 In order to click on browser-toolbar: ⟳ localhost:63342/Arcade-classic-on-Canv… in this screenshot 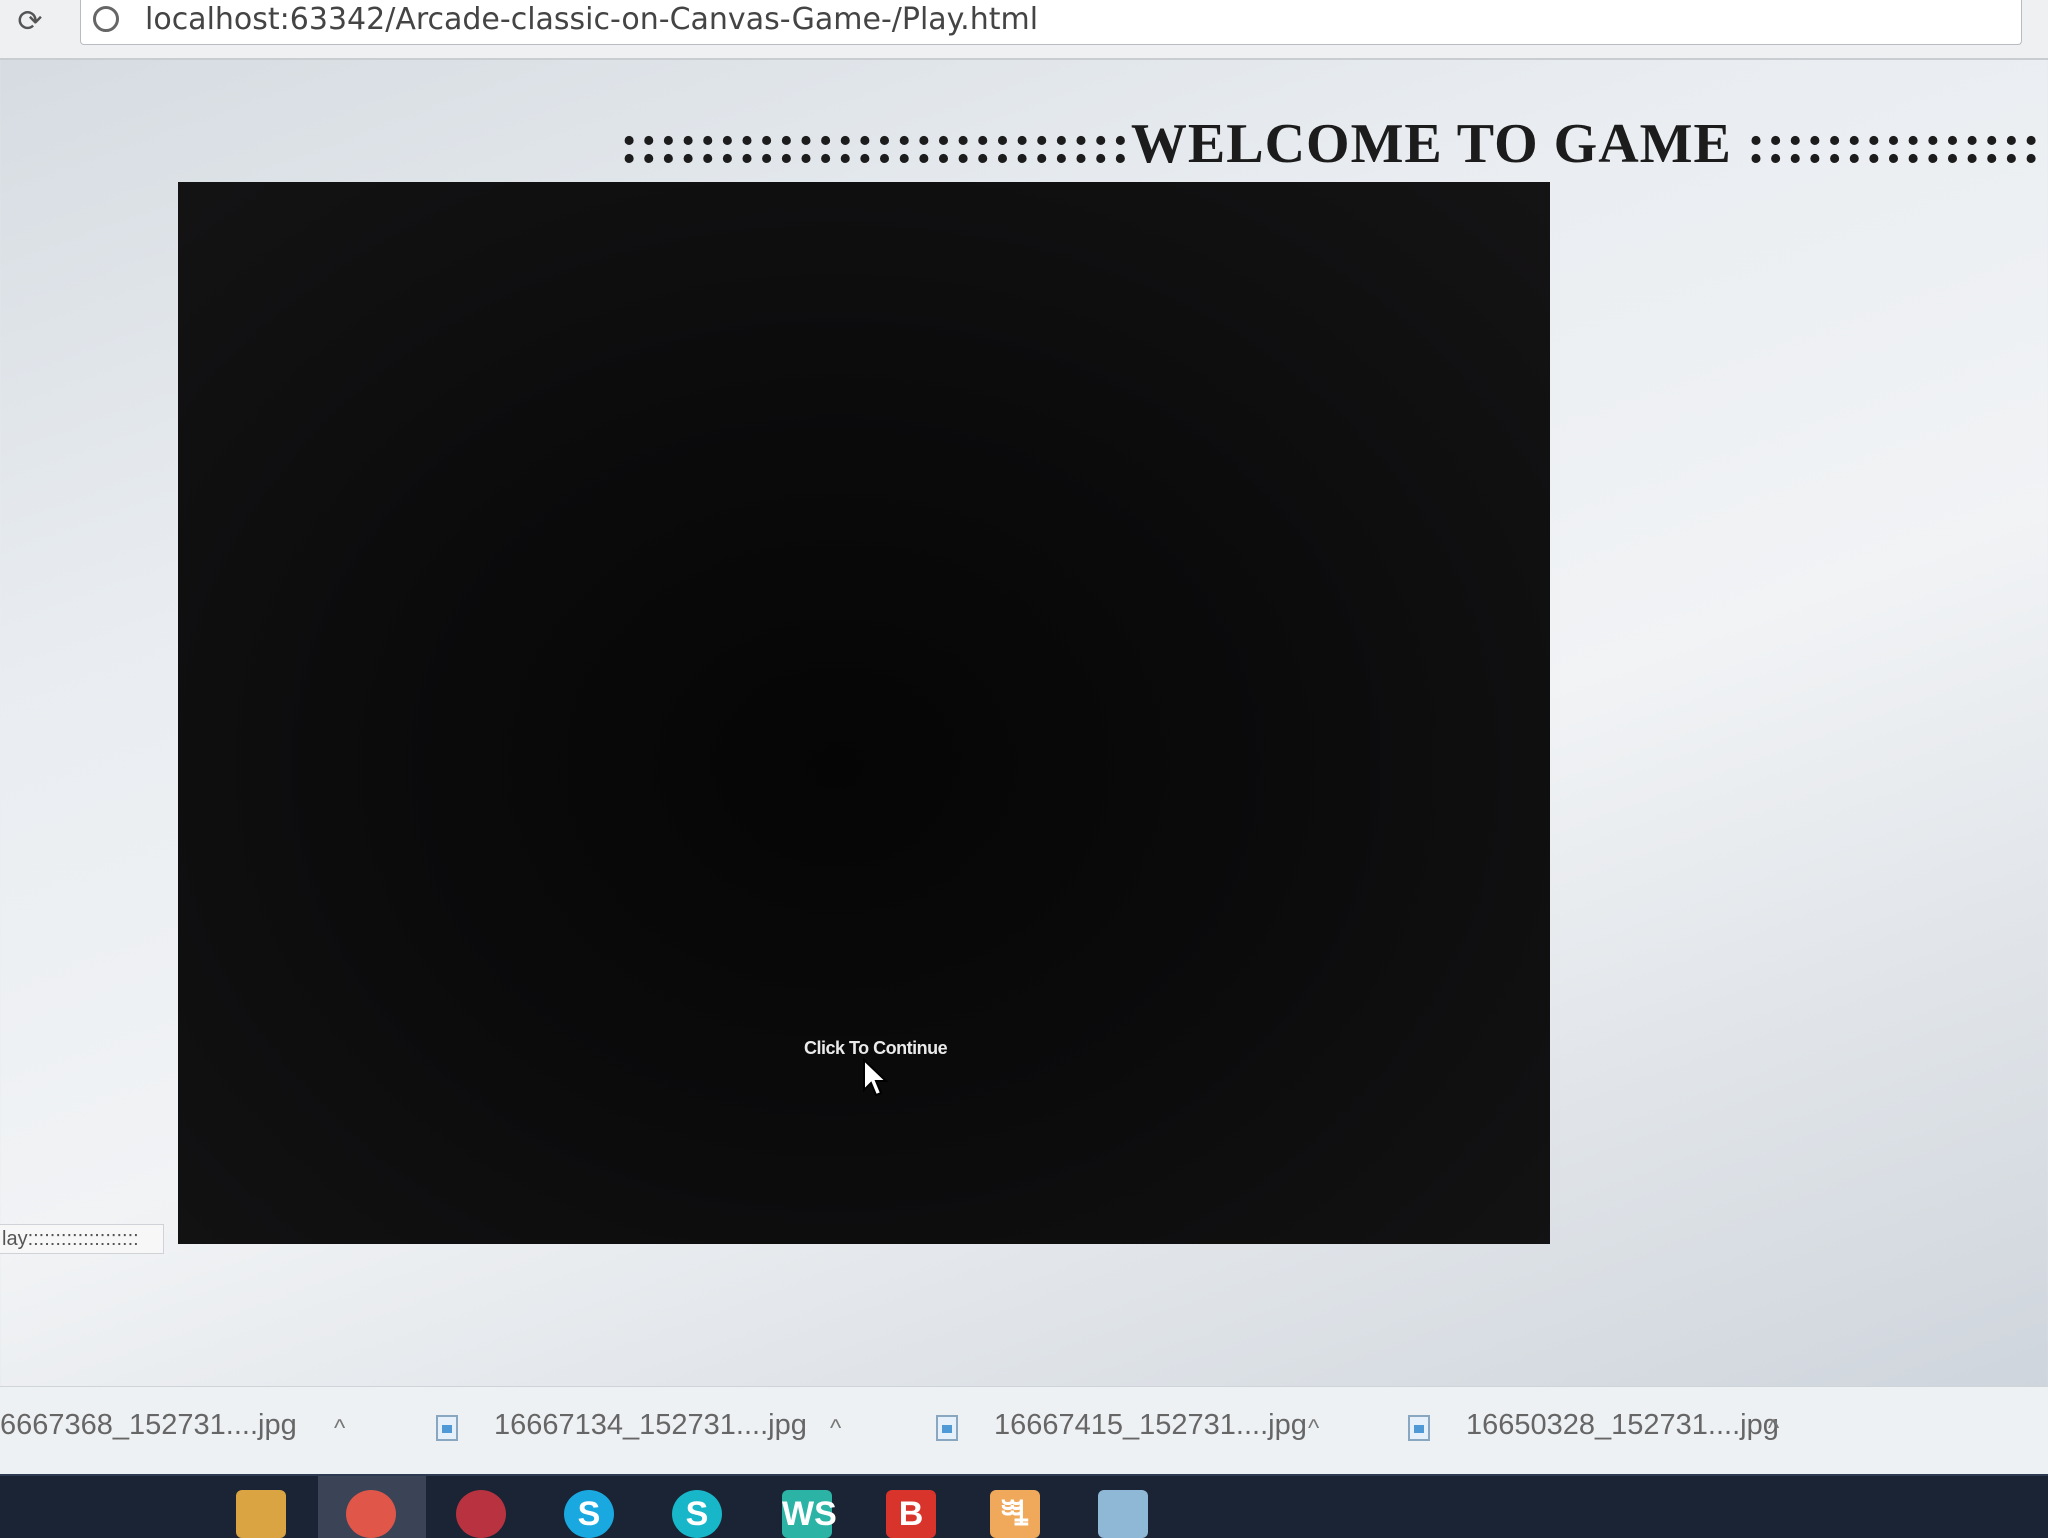, I will do `click(1024, 30)`.